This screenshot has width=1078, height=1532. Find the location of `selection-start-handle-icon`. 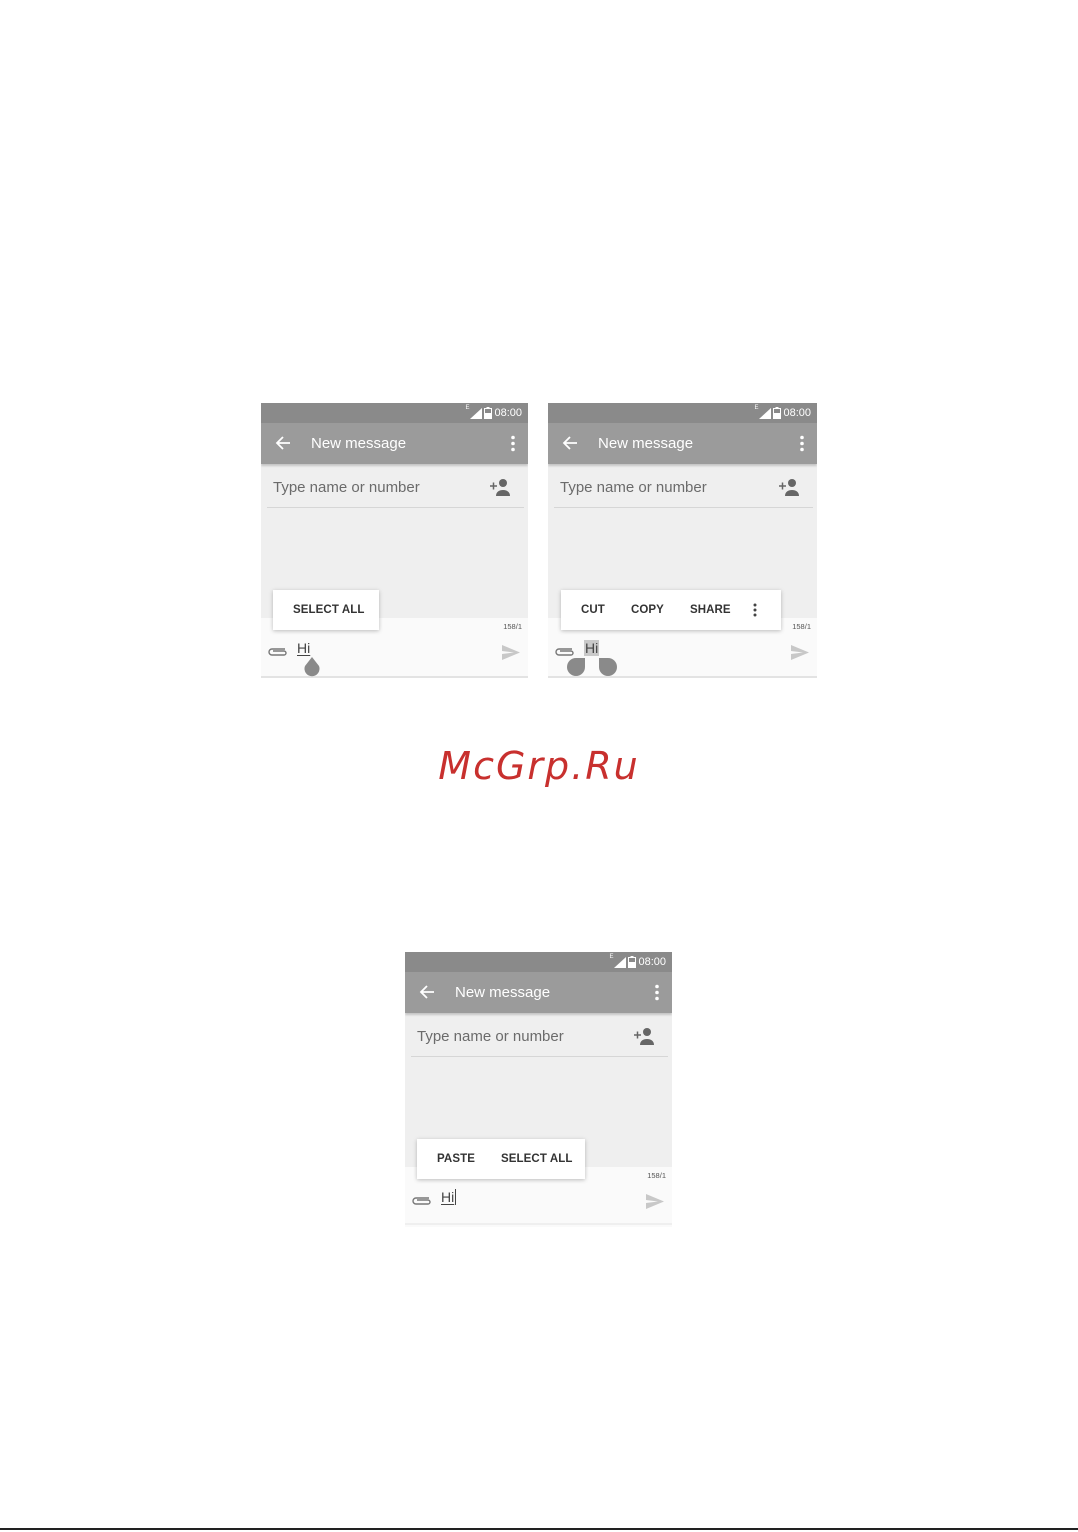

selection-start-handle-icon is located at coordinates (576, 667).